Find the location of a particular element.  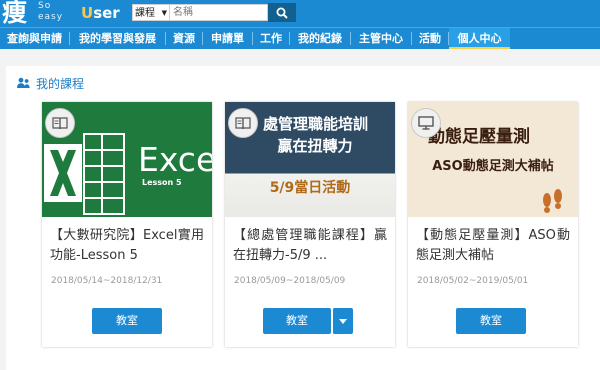

thumb-line-1: 動態足壓量測 is located at coordinates (479, 137).